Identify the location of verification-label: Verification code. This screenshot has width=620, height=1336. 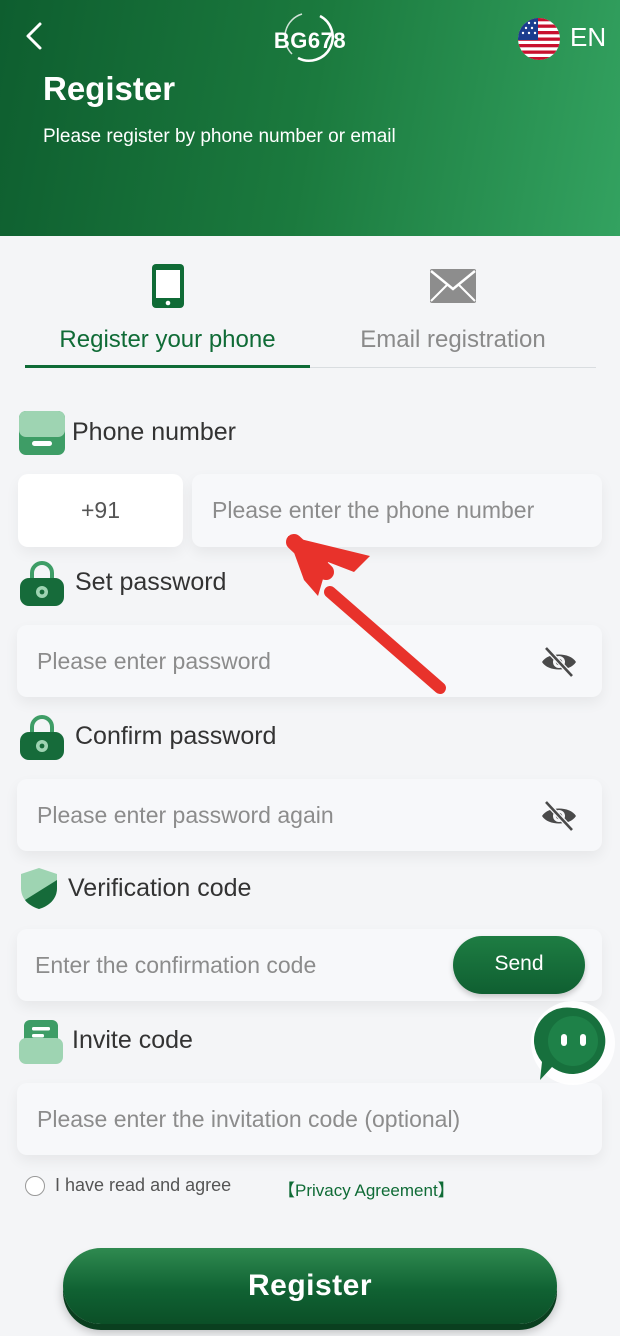
(160, 888).